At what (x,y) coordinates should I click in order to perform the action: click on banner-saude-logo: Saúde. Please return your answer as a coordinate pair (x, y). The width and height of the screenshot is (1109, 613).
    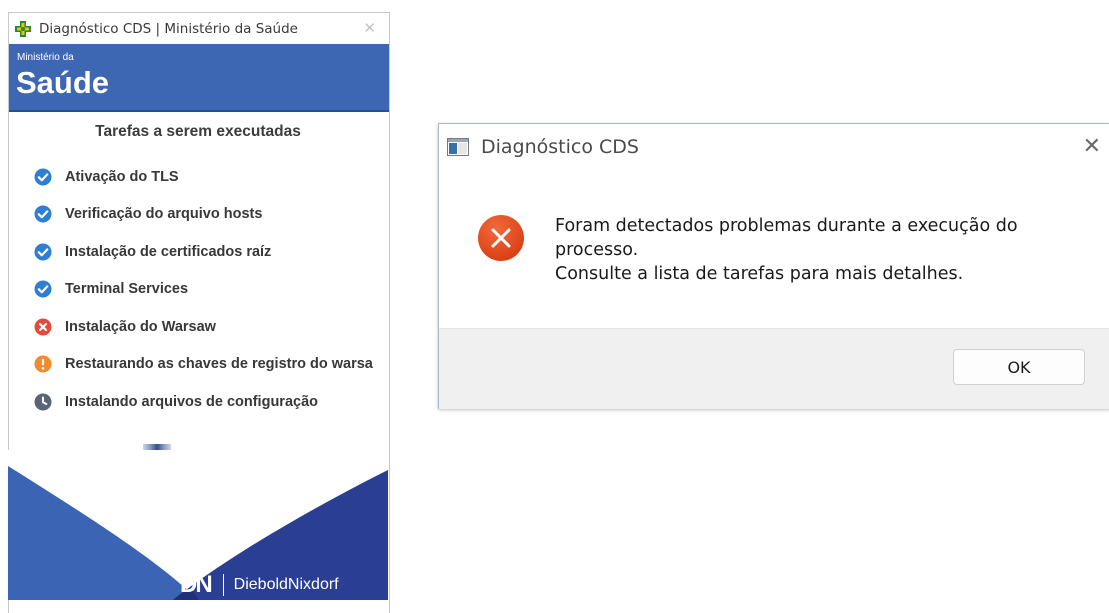
    Looking at the image, I should click on (63, 82).